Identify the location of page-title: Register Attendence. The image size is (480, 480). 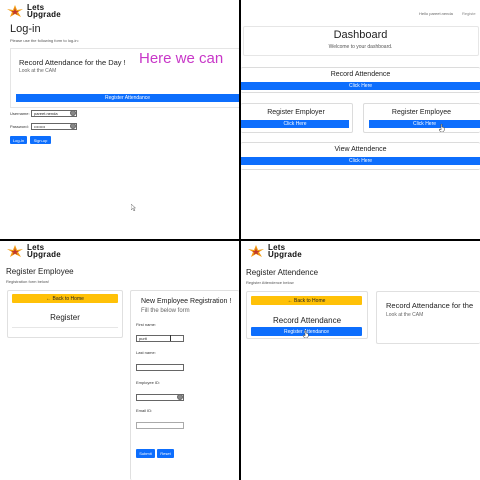
(282, 272).